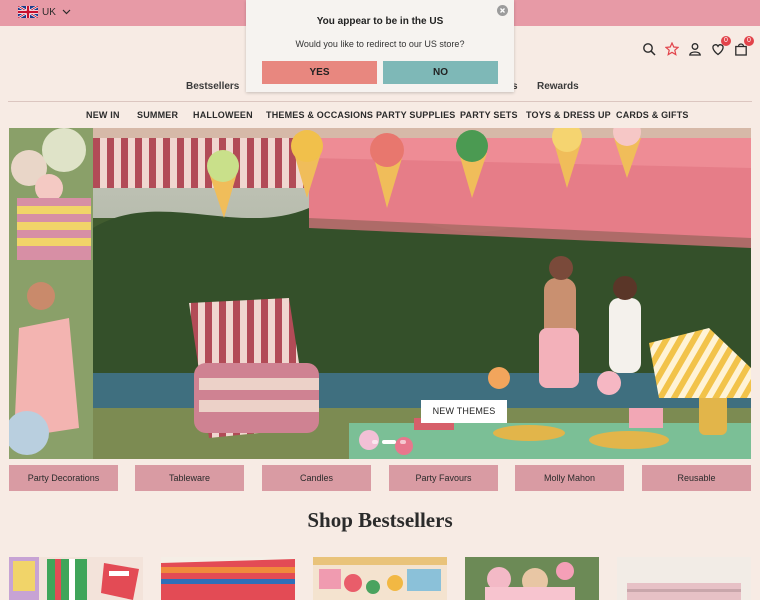  Describe the element at coordinates (319, 115) in the screenshot. I see `nav-item-themes-occasions: THEMES & OCCASIONS` at that location.